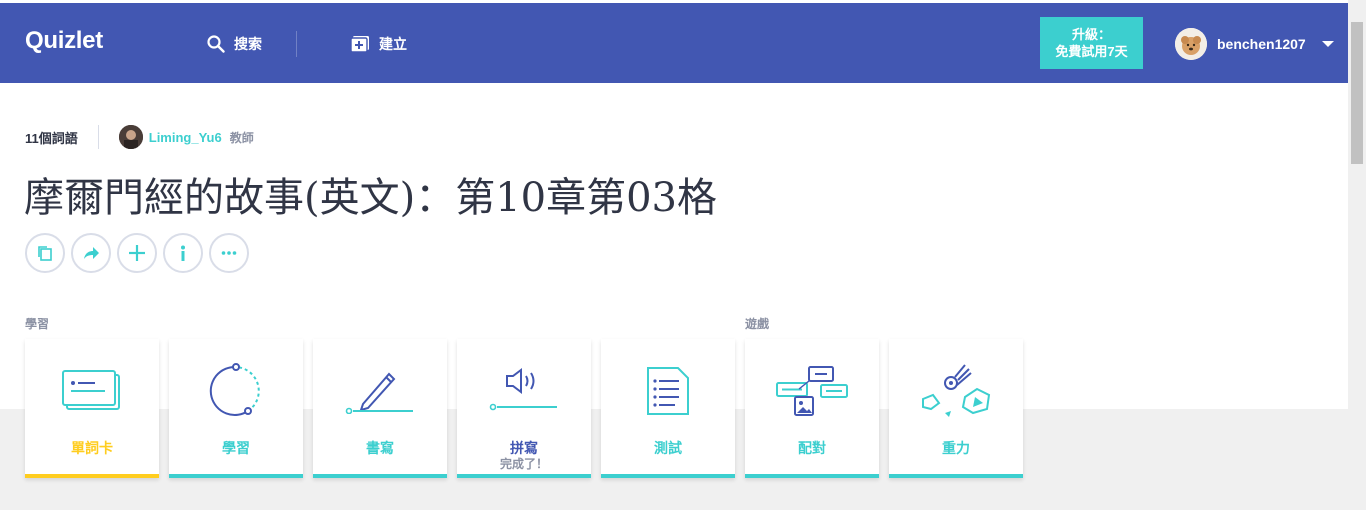 This screenshot has height=510, width=1366. What do you see at coordinates (956, 448) in the screenshot?
I see `gravity-label: 重力` at bounding box center [956, 448].